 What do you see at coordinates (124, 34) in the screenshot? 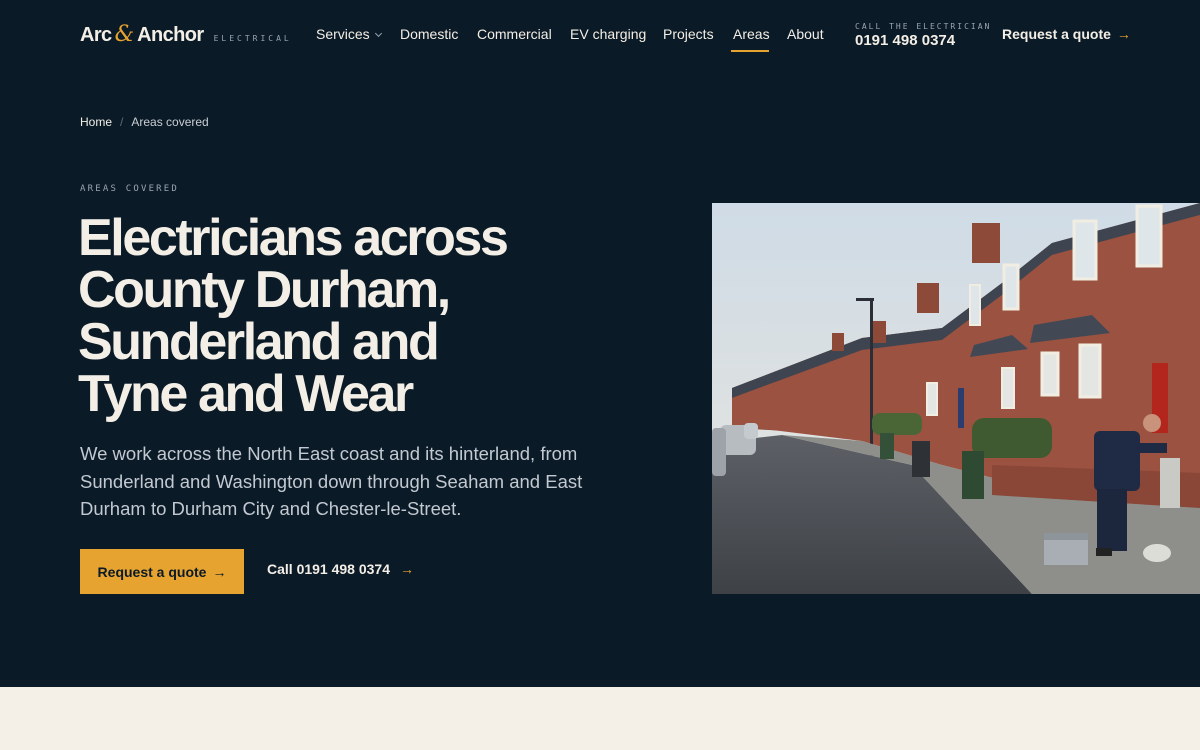
I see `logo-ampersand: &` at bounding box center [124, 34].